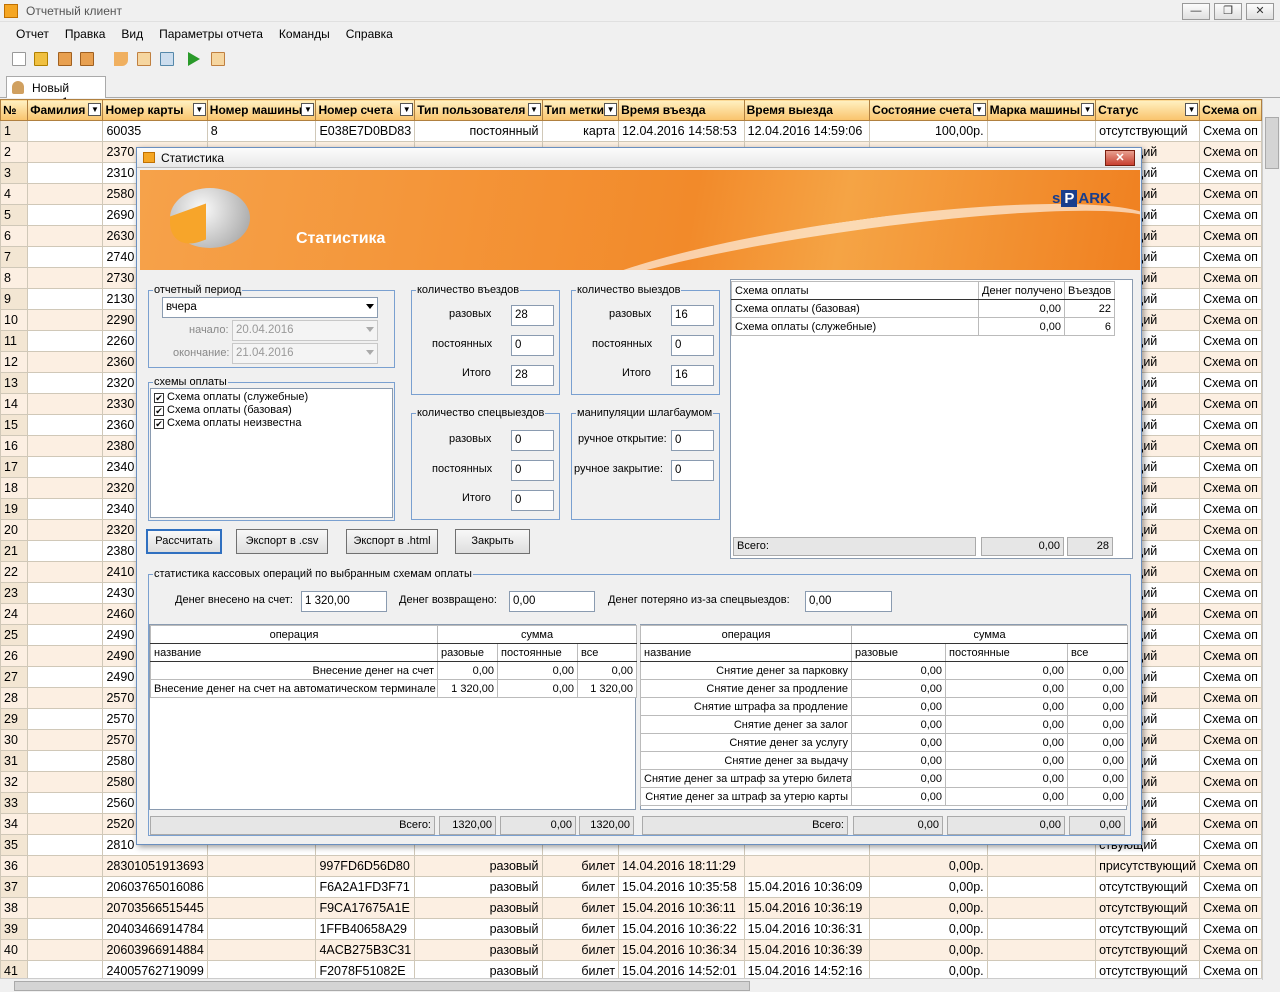 This screenshot has height=992, width=1280. I want to click on entries-total-field: 28, so click(532, 375).